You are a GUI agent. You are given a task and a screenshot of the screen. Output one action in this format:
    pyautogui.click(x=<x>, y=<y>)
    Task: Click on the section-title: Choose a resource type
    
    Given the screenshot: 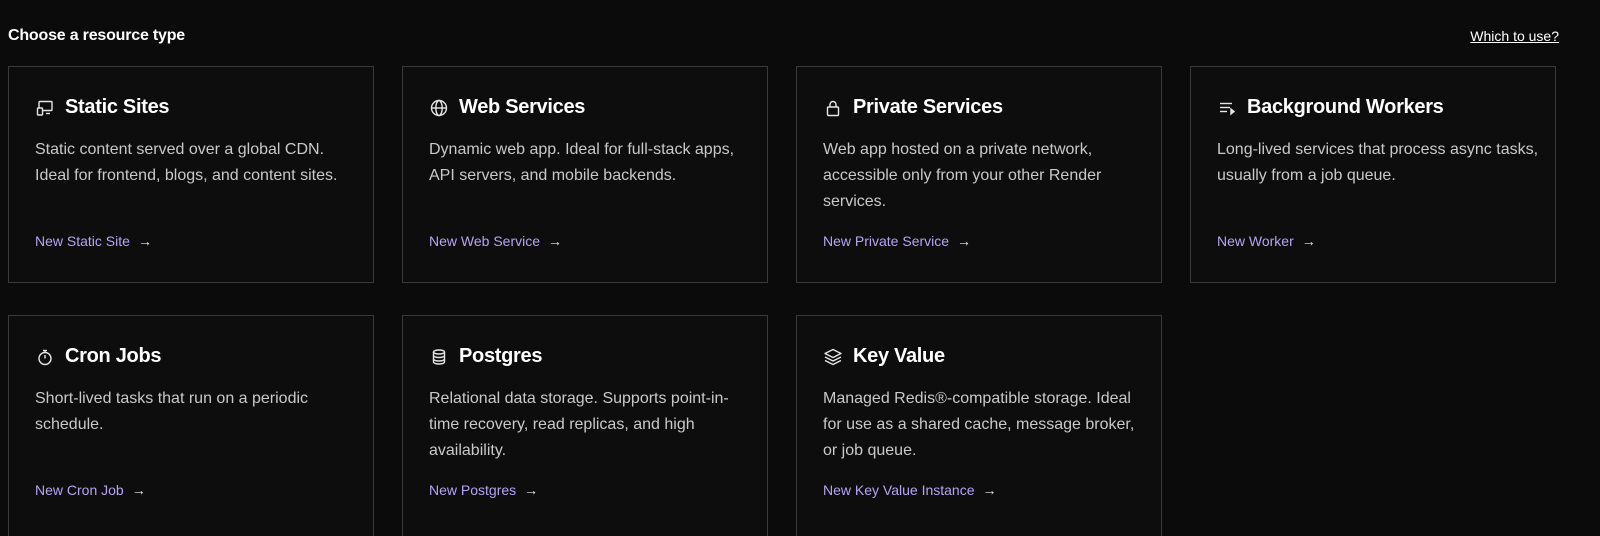 What is the action you would take?
    pyautogui.click(x=96, y=35)
    